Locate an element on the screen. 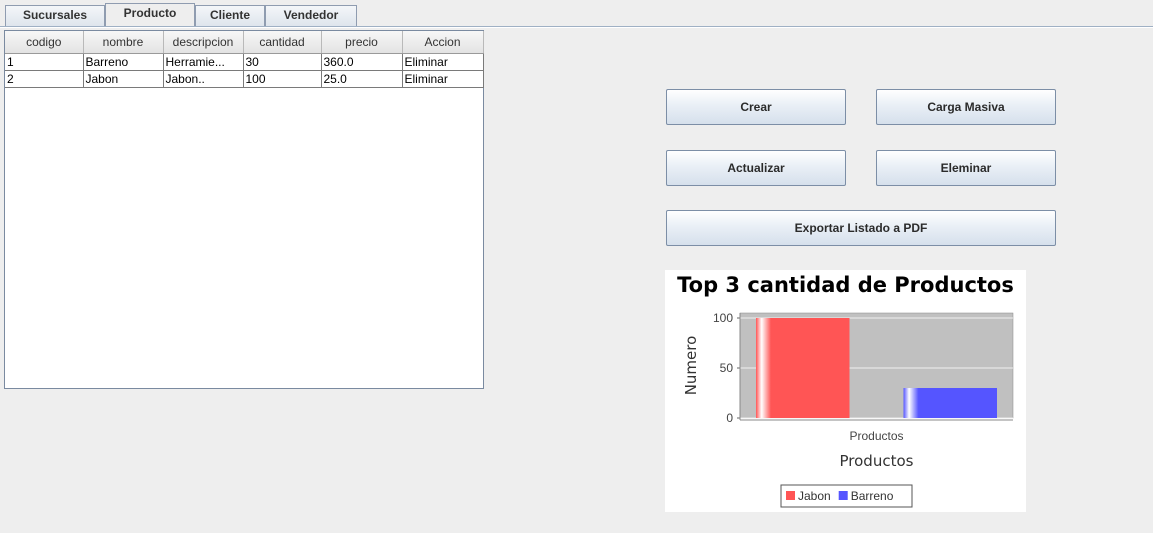 The image size is (1153, 533). tab-divider-highlight is located at coordinates (576, 27).